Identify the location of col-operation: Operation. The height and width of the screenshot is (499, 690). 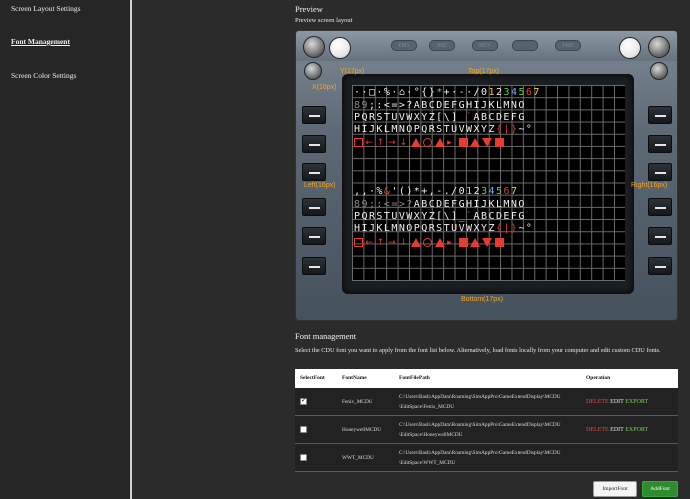
(598, 378).